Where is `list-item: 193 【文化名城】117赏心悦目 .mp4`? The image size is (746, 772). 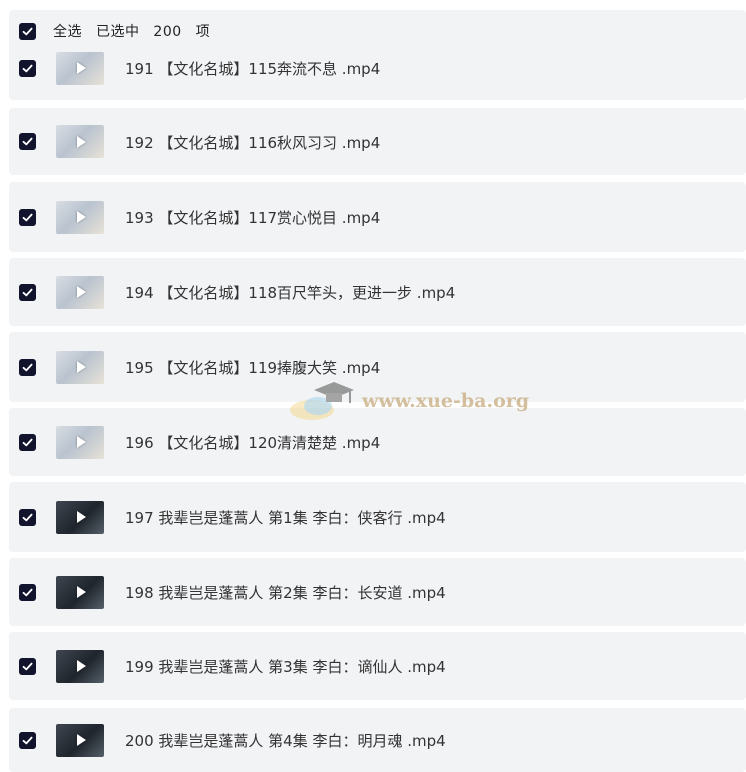
list-item: 193 【文化名城】117赏心悦目 .mp4 is located at coordinates (377, 217).